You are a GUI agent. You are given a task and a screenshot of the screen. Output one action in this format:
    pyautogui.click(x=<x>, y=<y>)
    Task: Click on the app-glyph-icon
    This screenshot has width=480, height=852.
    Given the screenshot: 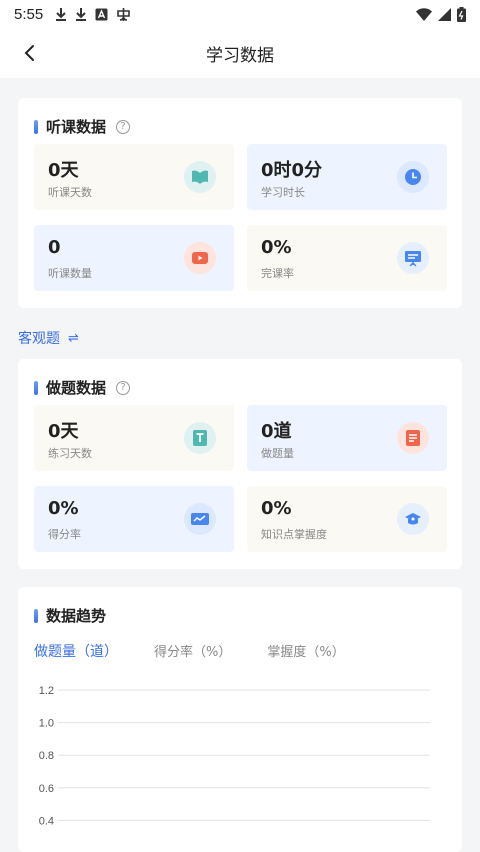 What is the action you would take?
    pyautogui.click(x=124, y=14)
    